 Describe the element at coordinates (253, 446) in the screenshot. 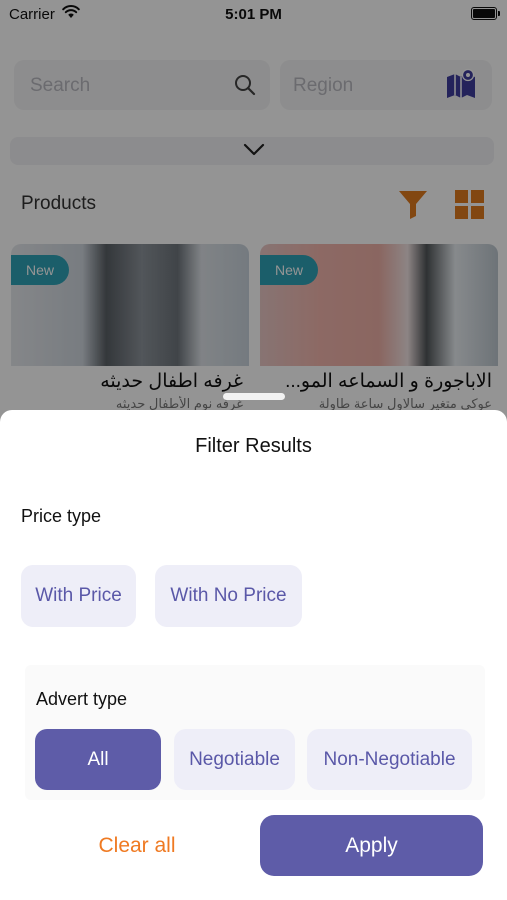

I see `sheet-title: Filter Results` at that location.